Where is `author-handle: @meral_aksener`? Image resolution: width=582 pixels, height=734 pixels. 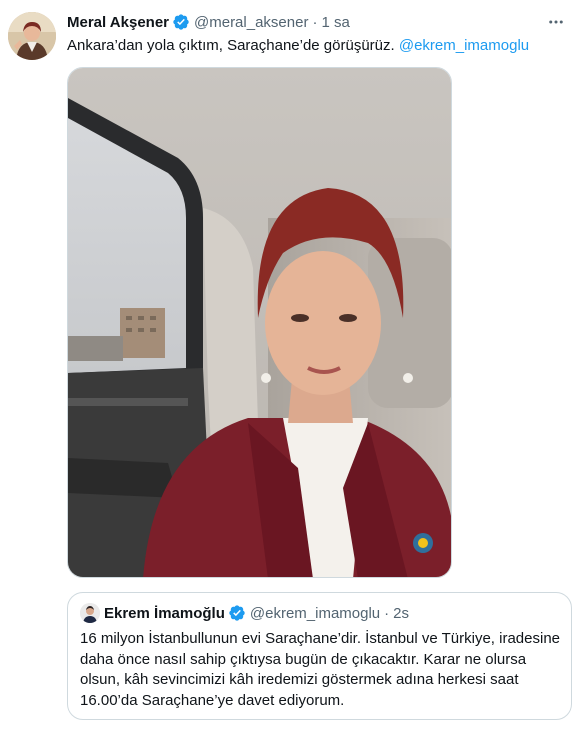
author-handle: @meral_aksener is located at coordinates (251, 22).